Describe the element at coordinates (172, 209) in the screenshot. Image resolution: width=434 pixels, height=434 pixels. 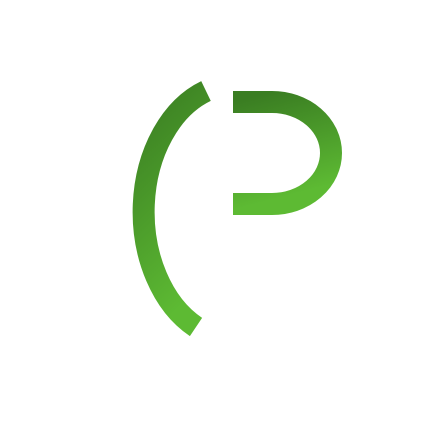
I see `letter-g` at that location.